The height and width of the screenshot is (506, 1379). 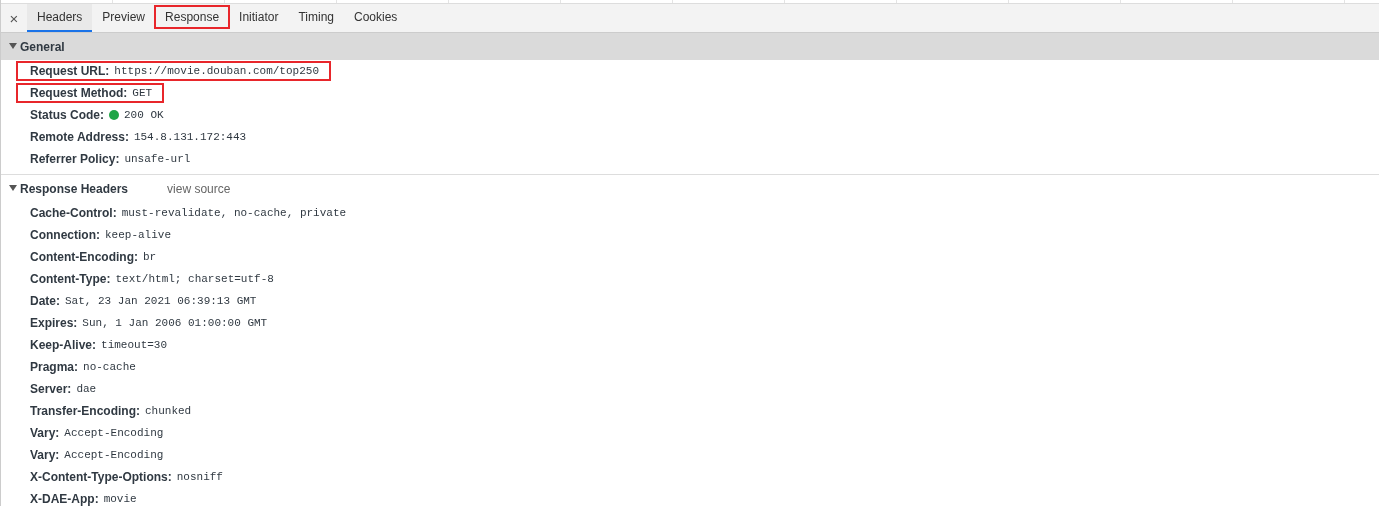 I want to click on tab: Initiator, so click(x=259, y=18).